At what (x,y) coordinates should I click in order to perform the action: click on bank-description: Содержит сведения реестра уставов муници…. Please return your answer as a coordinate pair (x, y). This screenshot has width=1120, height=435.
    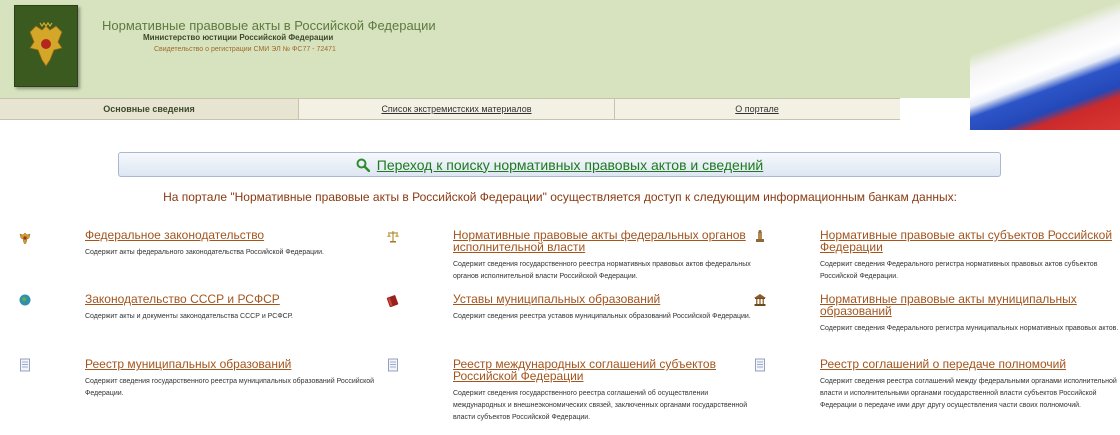
    Looking at the image, I should click on (602, 316).